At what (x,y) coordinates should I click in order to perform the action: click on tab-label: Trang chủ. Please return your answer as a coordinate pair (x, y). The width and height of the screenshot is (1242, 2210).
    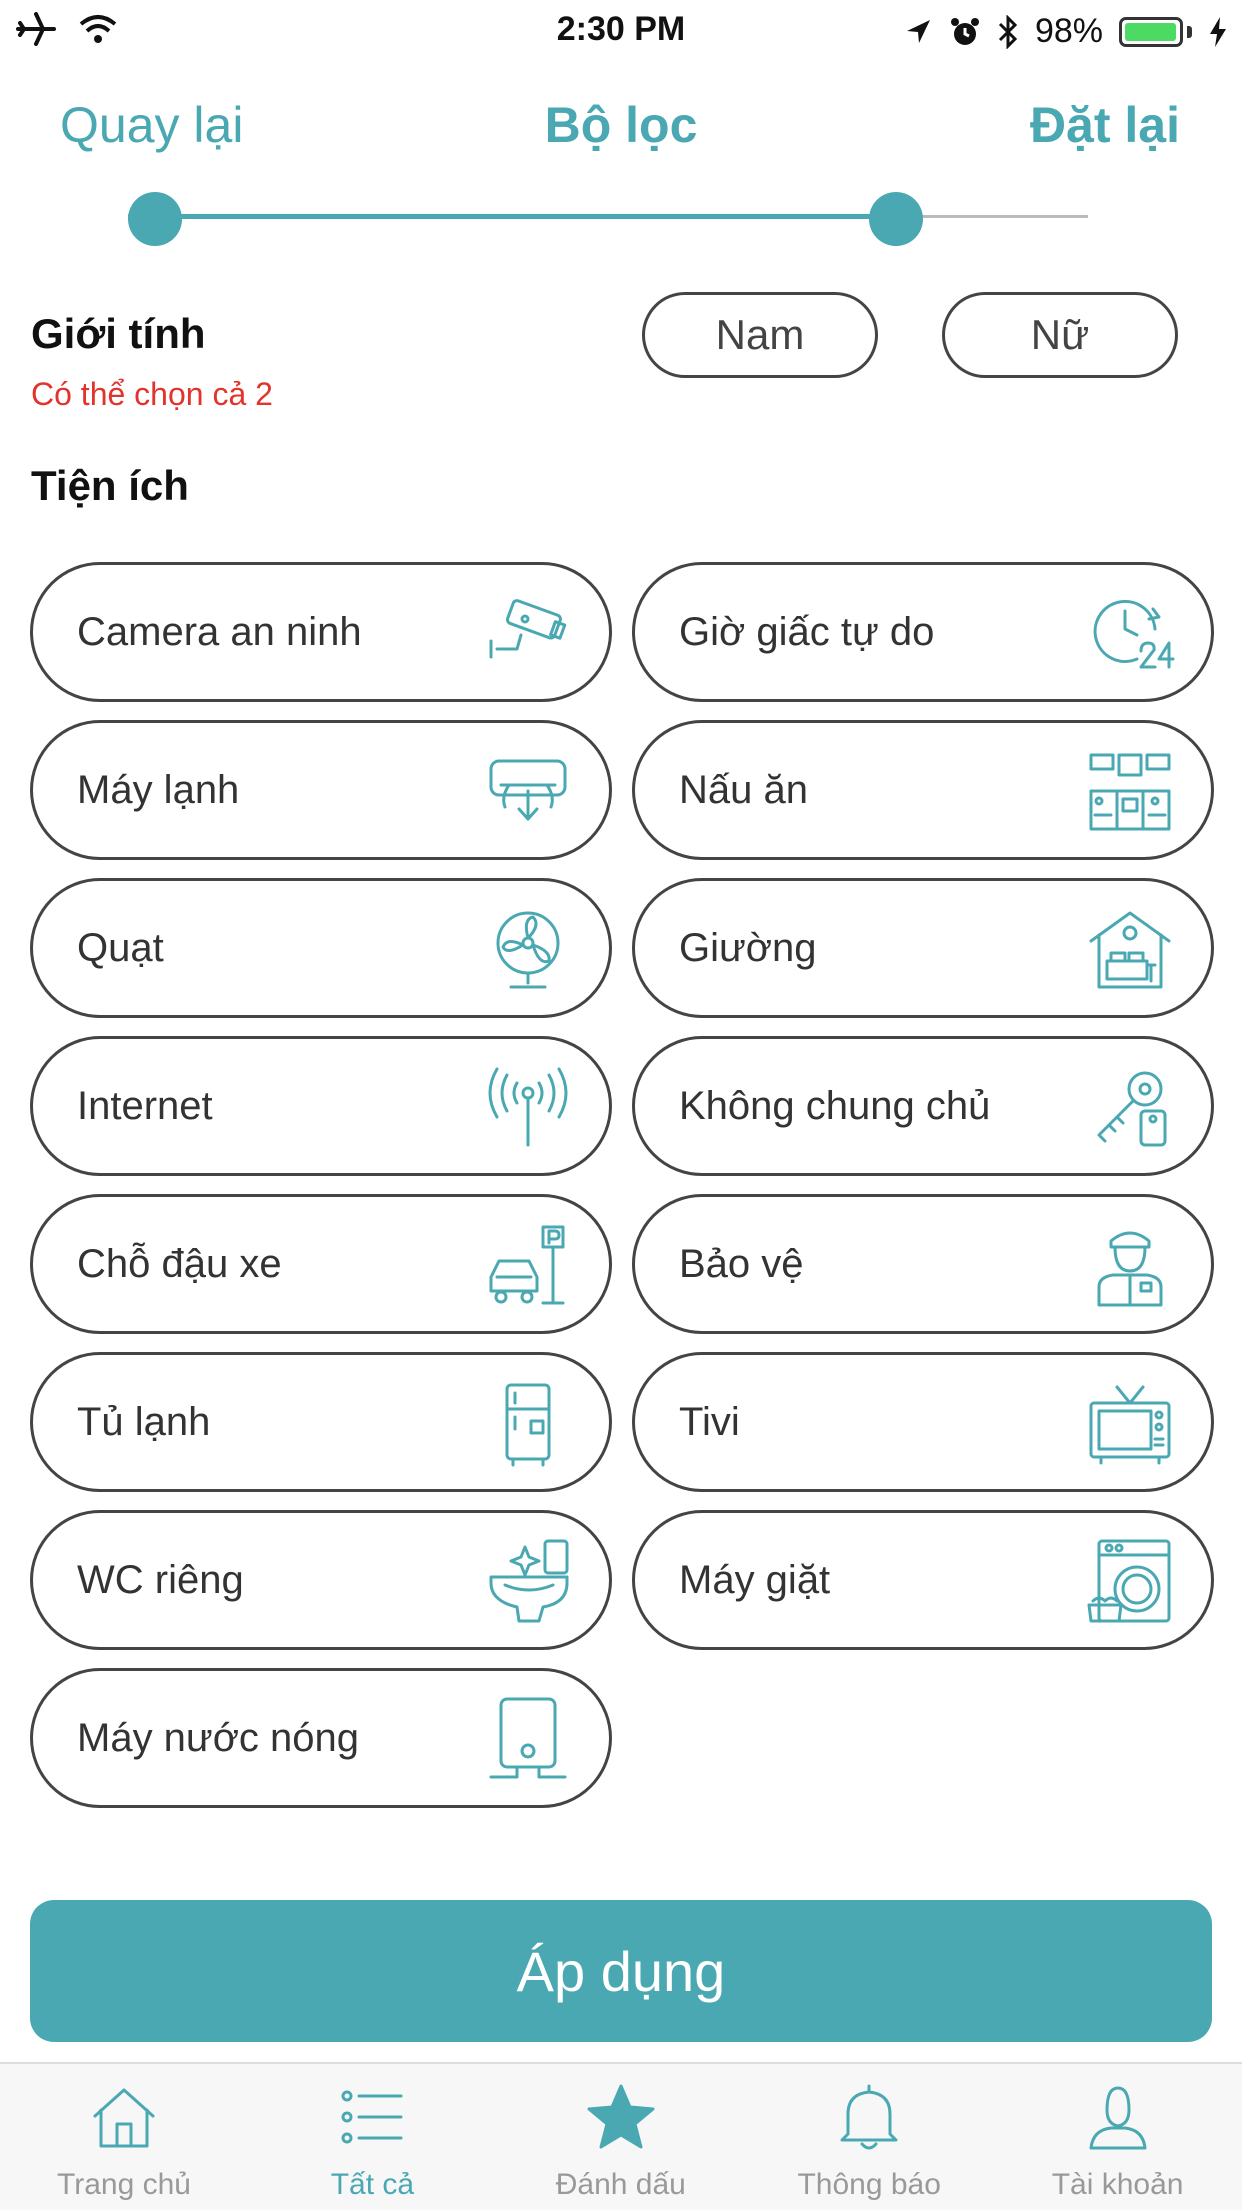
    Looking at the image, I should click on (124, 2184).